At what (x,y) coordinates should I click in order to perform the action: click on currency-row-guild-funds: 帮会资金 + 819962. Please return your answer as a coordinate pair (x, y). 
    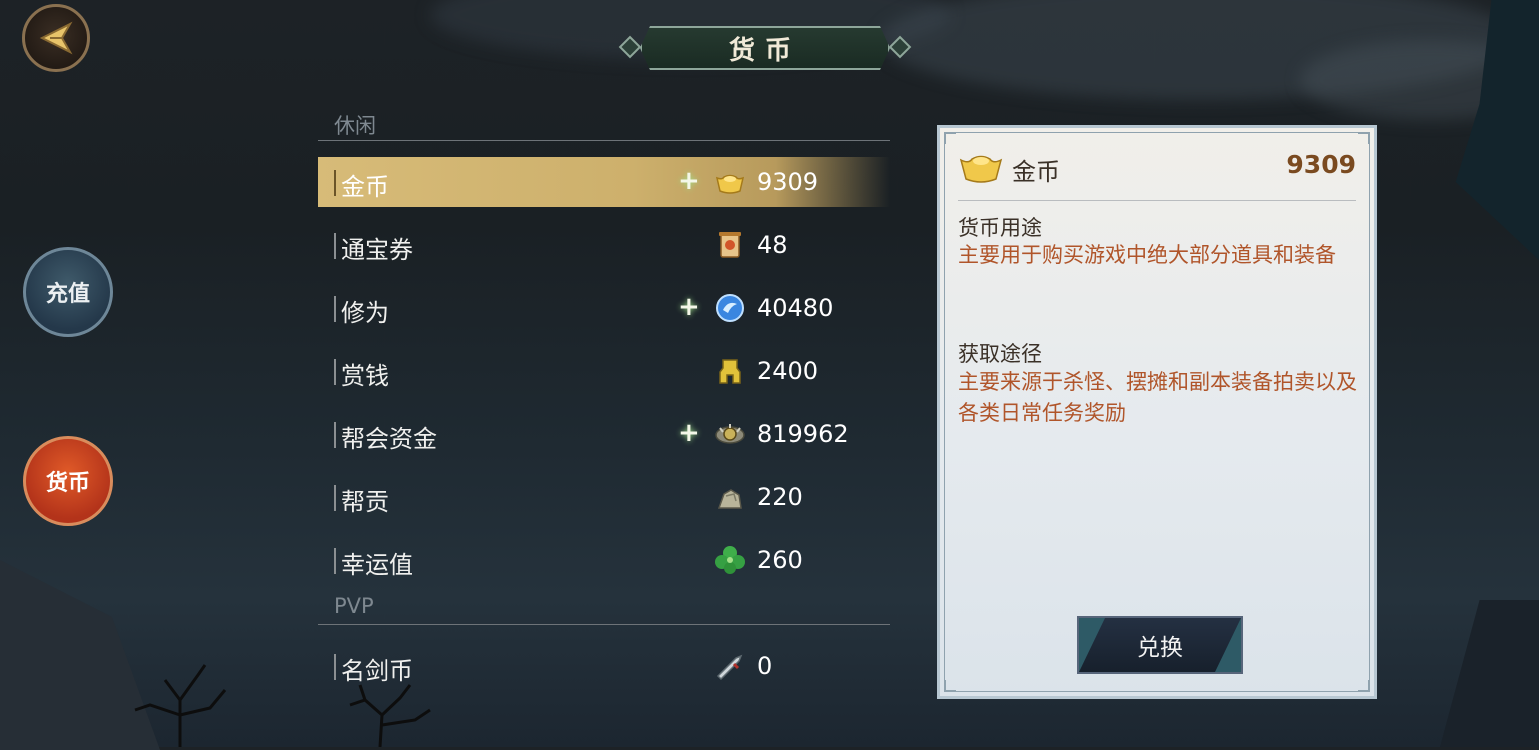
    Looking at the image, I should click on (604, 434).